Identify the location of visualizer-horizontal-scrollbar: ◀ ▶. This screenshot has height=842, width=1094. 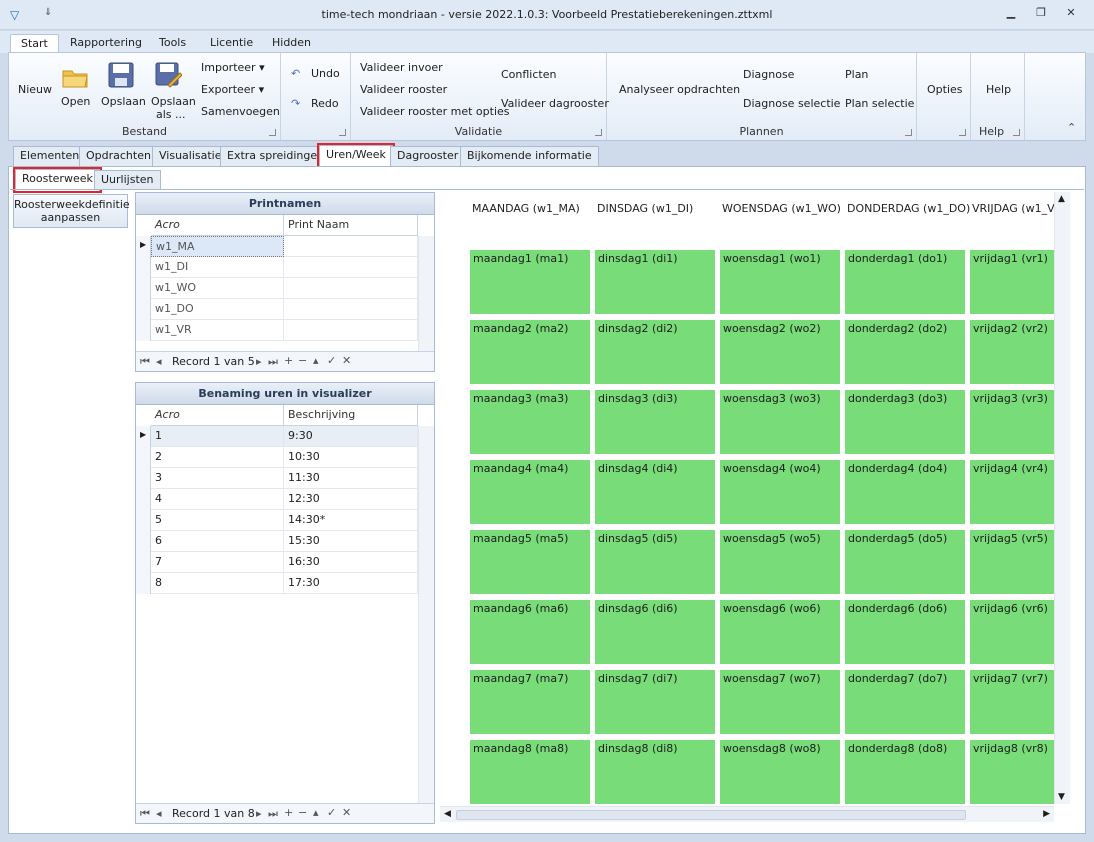
(747, 814).